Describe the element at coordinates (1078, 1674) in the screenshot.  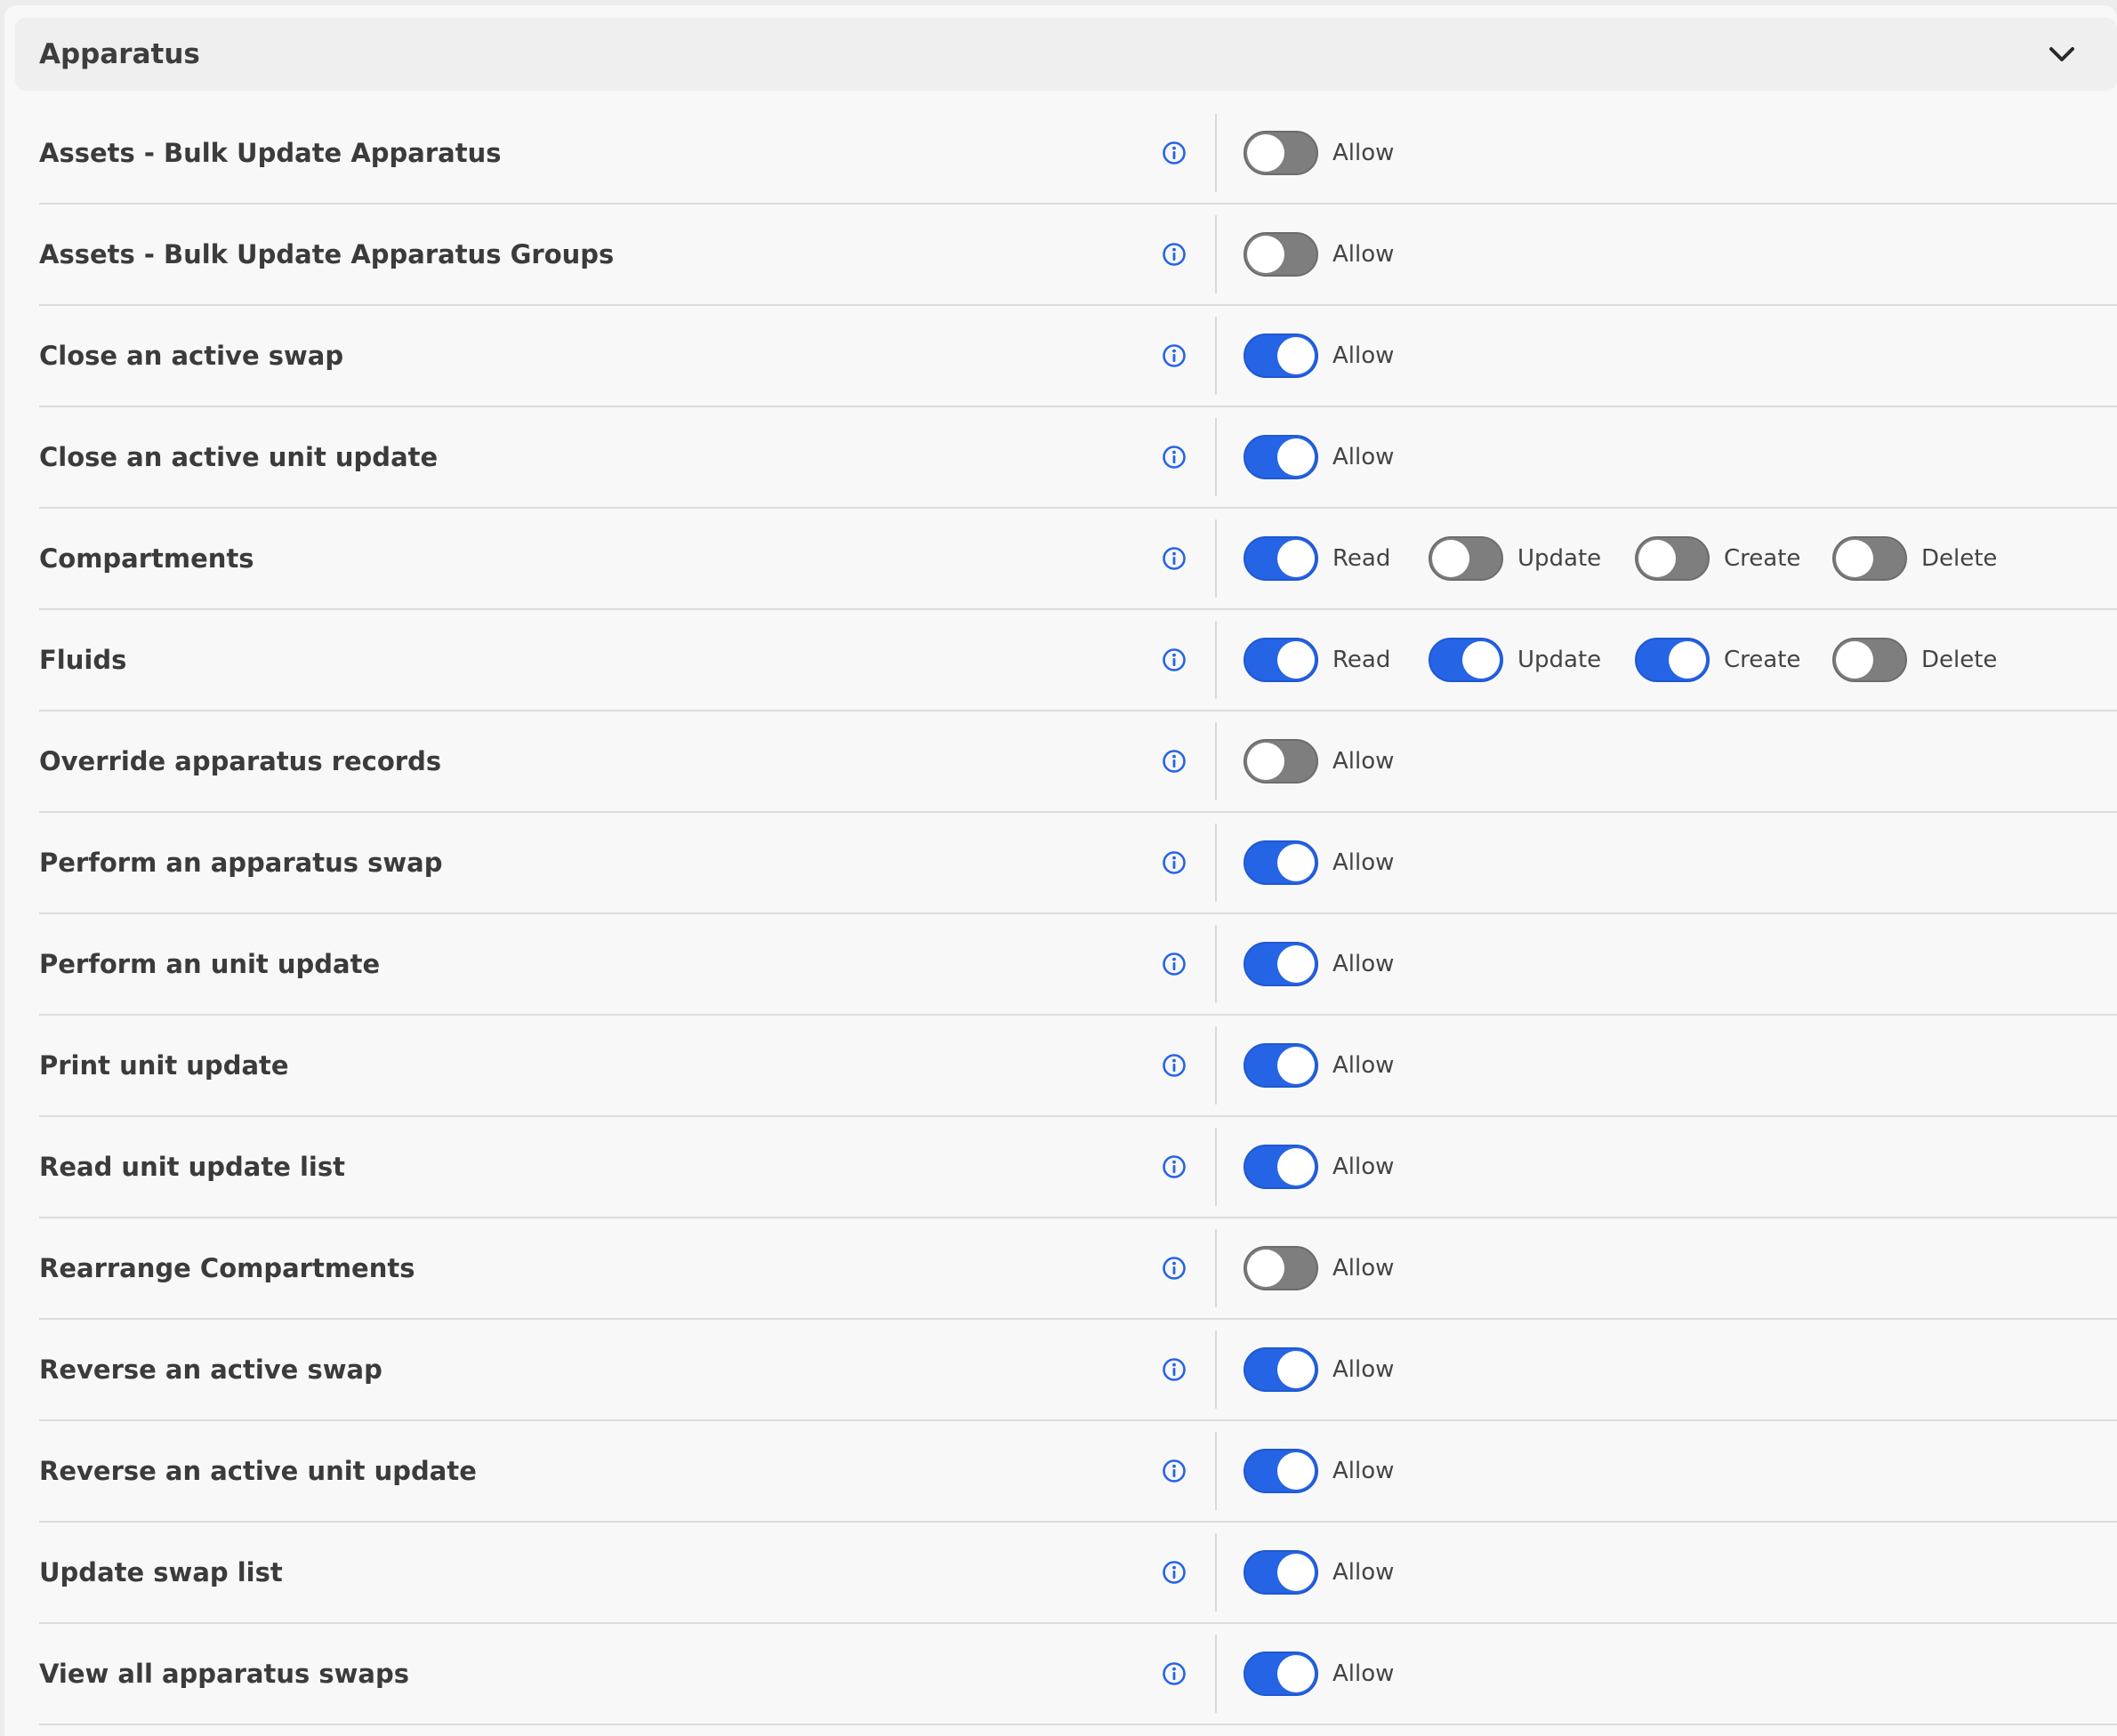
I see `permission-row: View all apparatus swaps Allow` at that location.